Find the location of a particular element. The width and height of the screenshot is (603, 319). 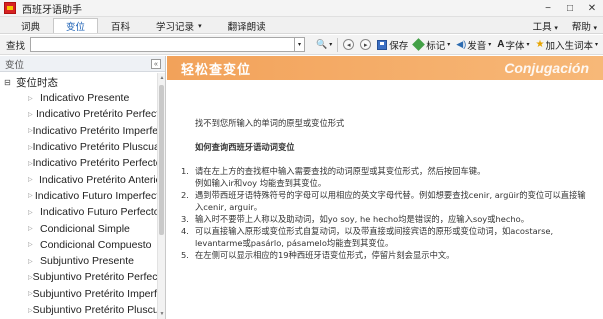

back-arrow-icon: ◂ is located at coordinates (349, 44).